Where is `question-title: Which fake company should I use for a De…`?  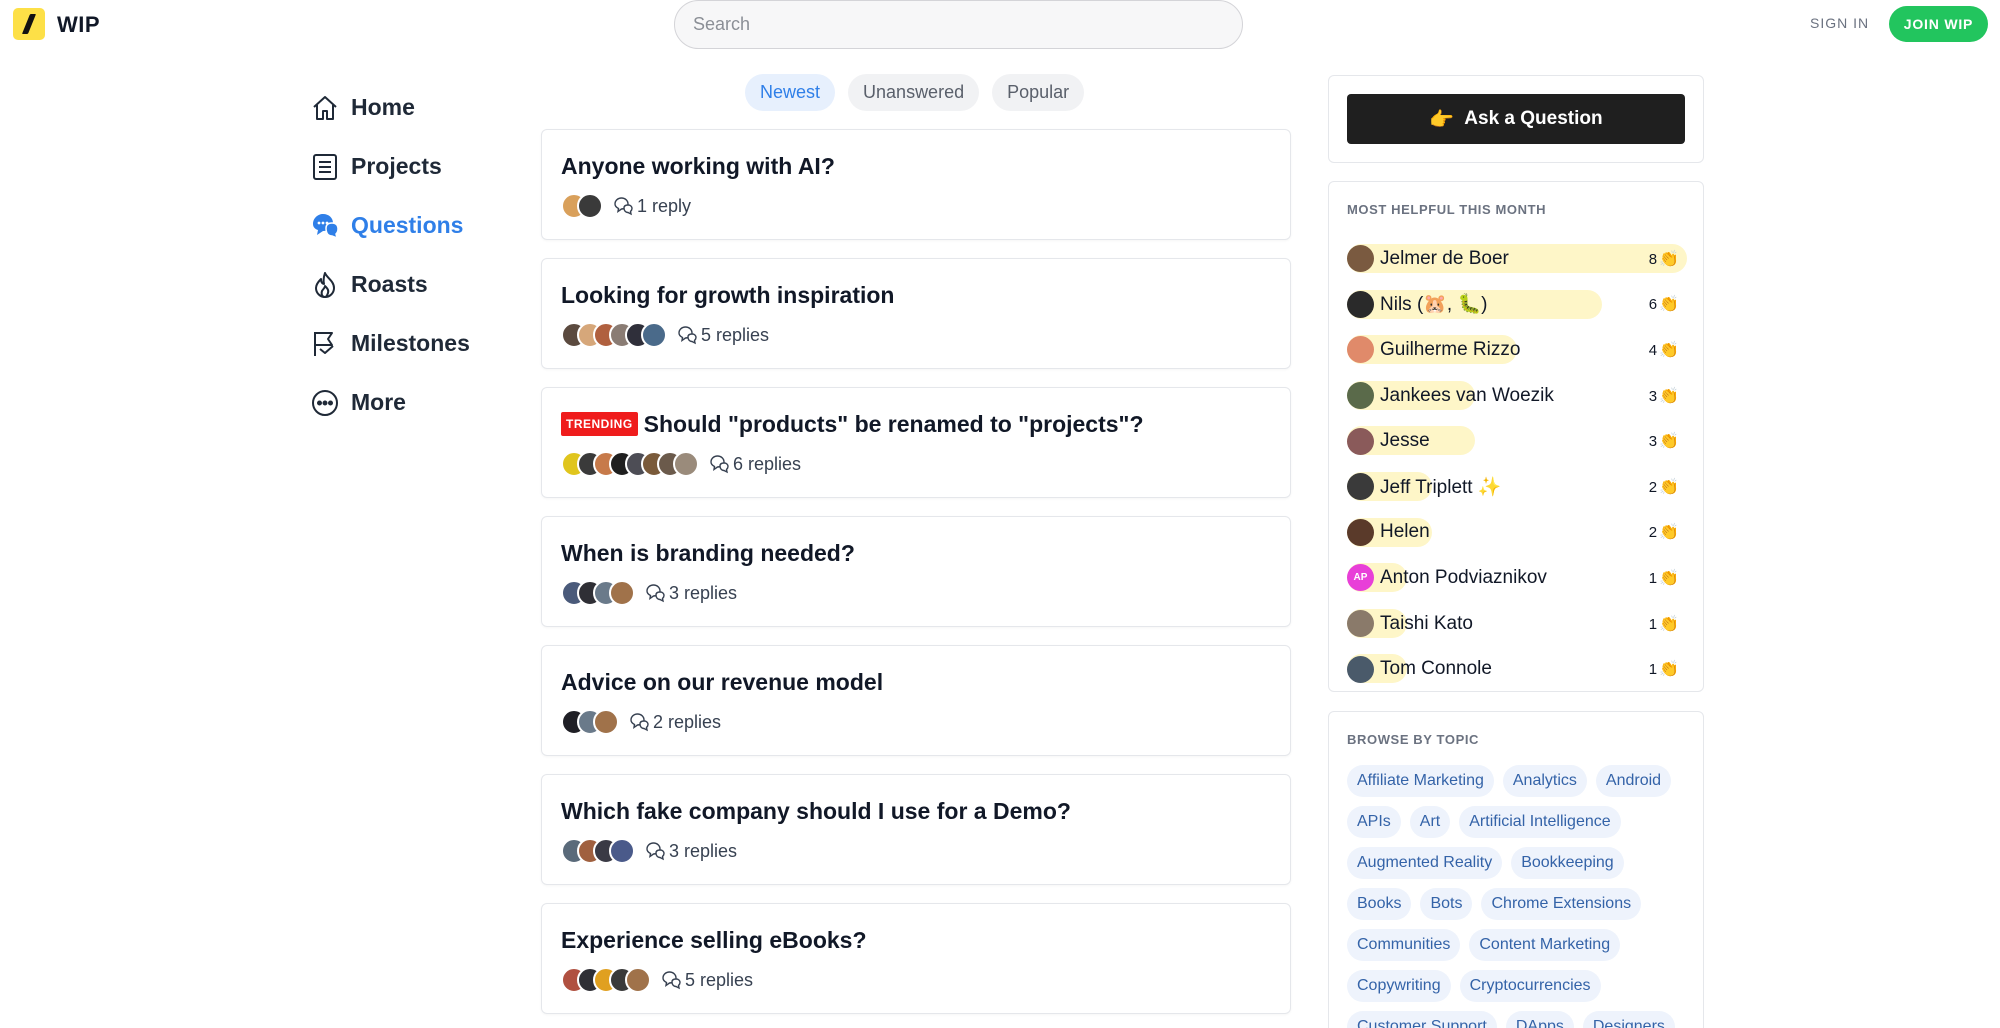 question-title: Which fake company should I use for a De… is located at coordinates (816, 811).